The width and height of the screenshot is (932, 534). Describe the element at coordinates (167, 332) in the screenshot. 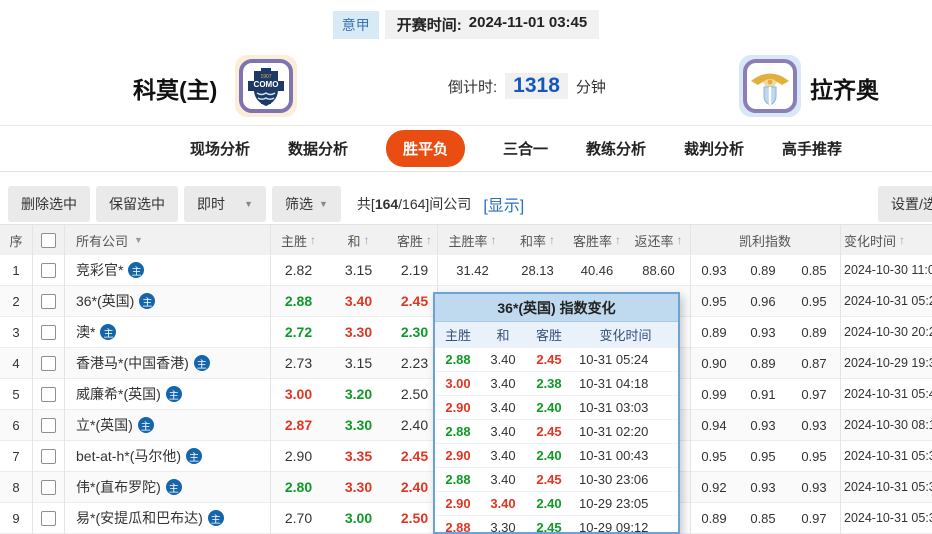

I see `company-cell: 澳* 主` at that location.